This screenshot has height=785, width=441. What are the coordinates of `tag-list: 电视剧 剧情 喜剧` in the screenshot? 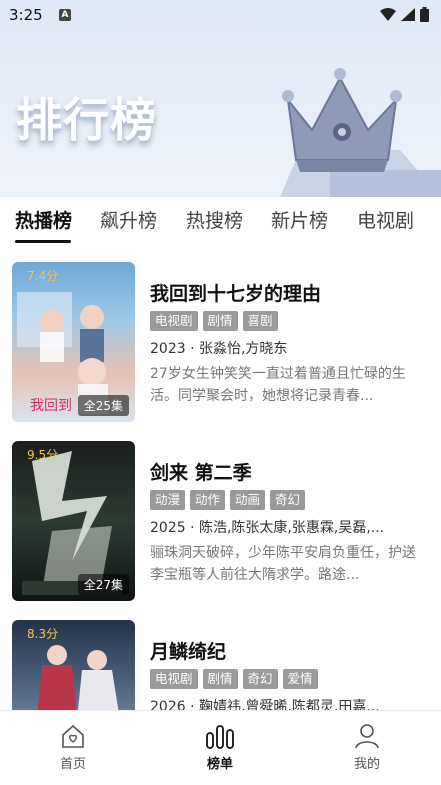 It's located at (214, 321).